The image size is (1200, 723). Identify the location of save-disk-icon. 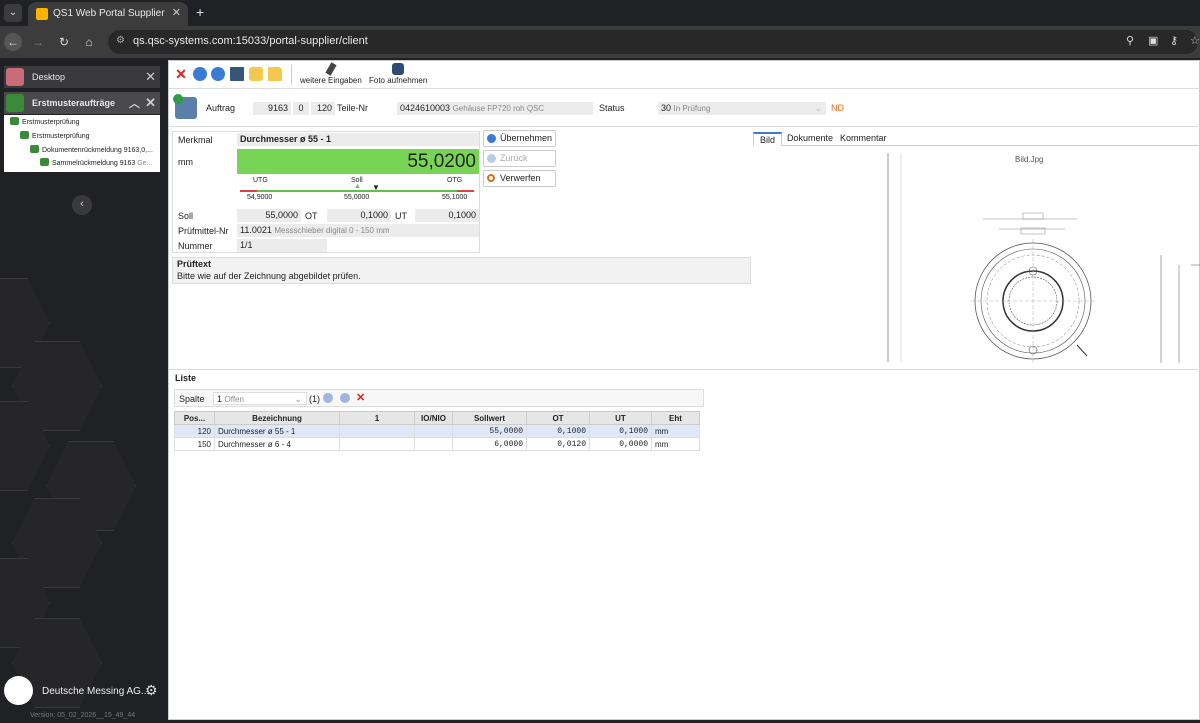
(237, 74).